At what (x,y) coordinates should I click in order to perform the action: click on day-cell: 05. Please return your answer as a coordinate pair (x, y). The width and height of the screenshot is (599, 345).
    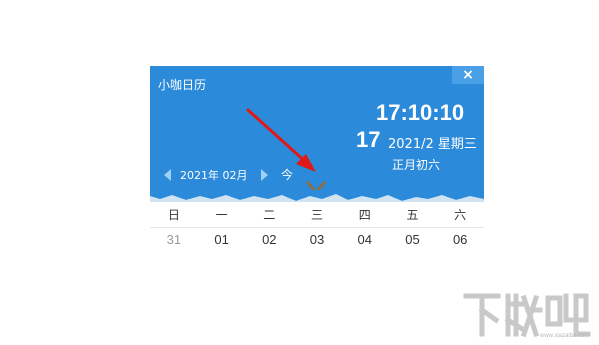
    Looking at the image, I should click on (413, 238).